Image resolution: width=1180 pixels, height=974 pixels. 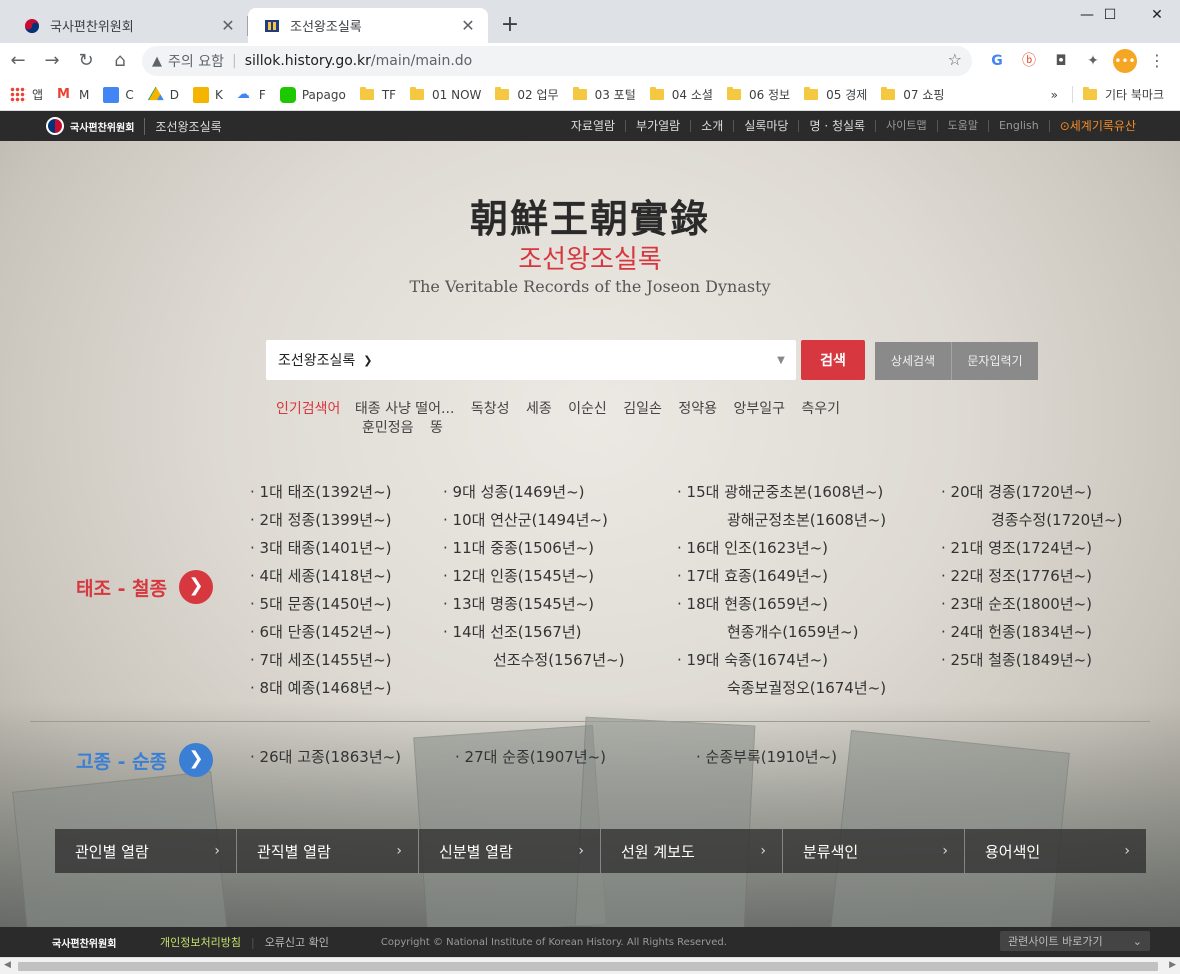 I want to click on bookmark-folder: TF, so click(x=377, y=94).